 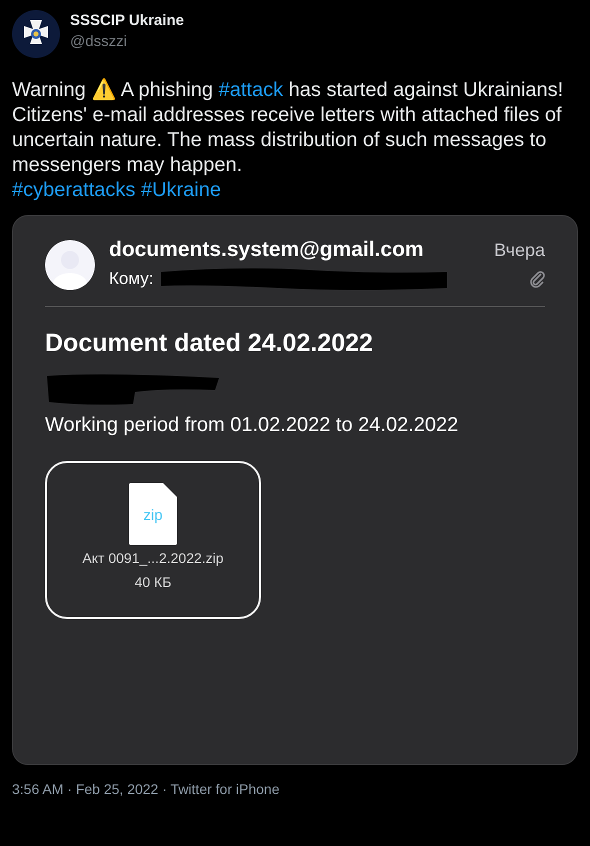 What do you see at coordinates (537, 279) in the screenshot?
I see `paperclip-icon` at bounding box center [537, 279].